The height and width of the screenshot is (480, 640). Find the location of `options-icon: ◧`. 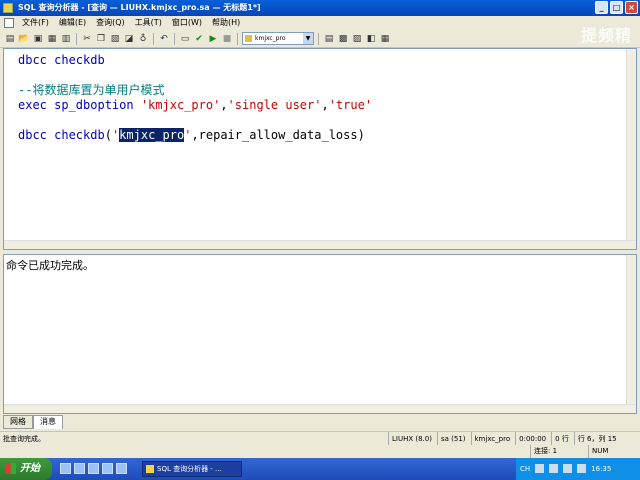

options-icon: ◧ is located at coordinates (371, 39).